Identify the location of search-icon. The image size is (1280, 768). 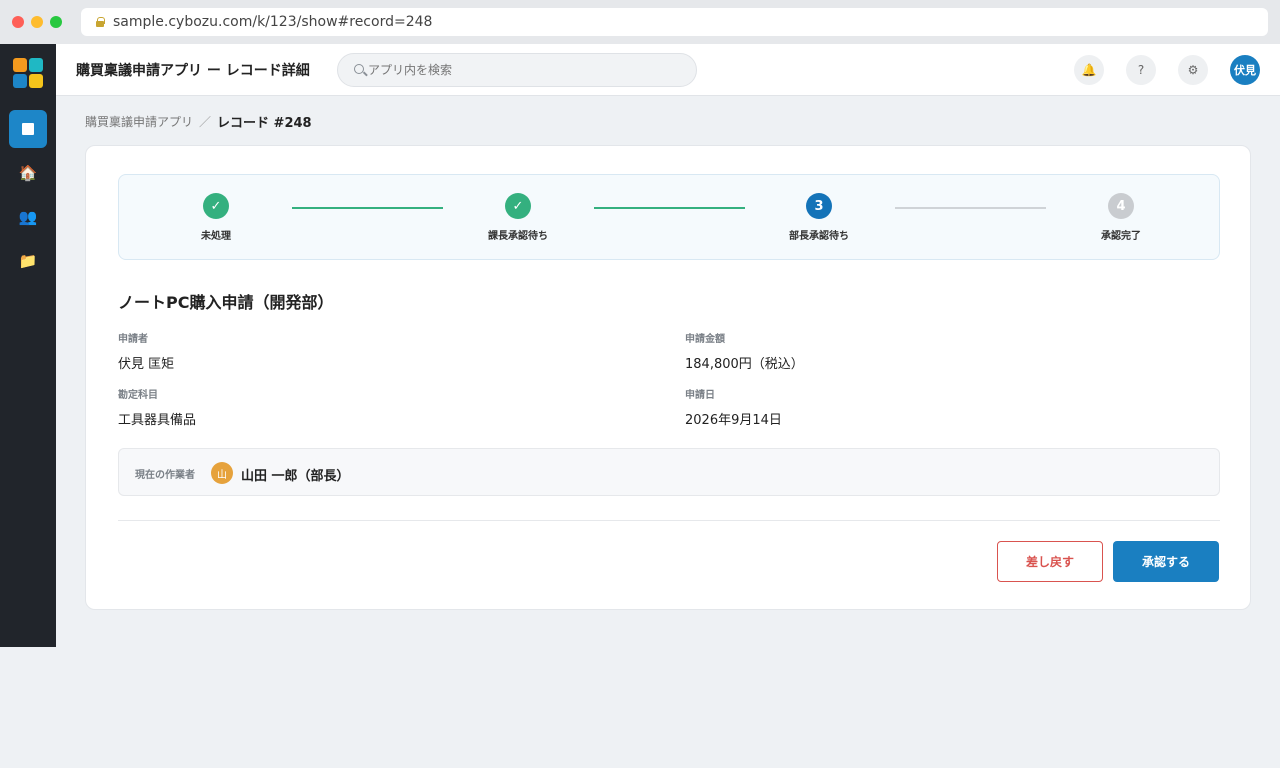
(359, 69).